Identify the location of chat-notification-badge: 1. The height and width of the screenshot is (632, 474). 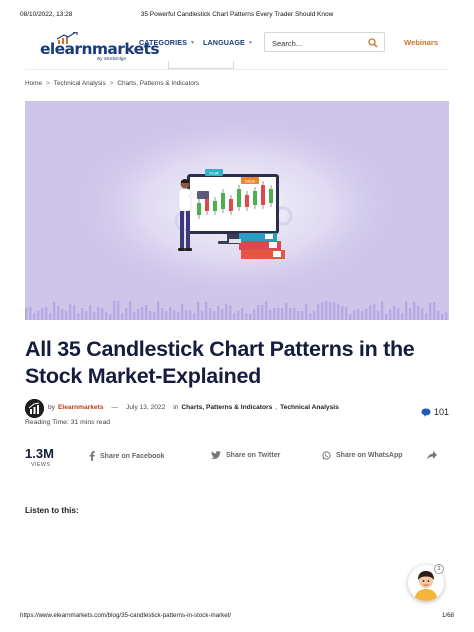
(439, 569).